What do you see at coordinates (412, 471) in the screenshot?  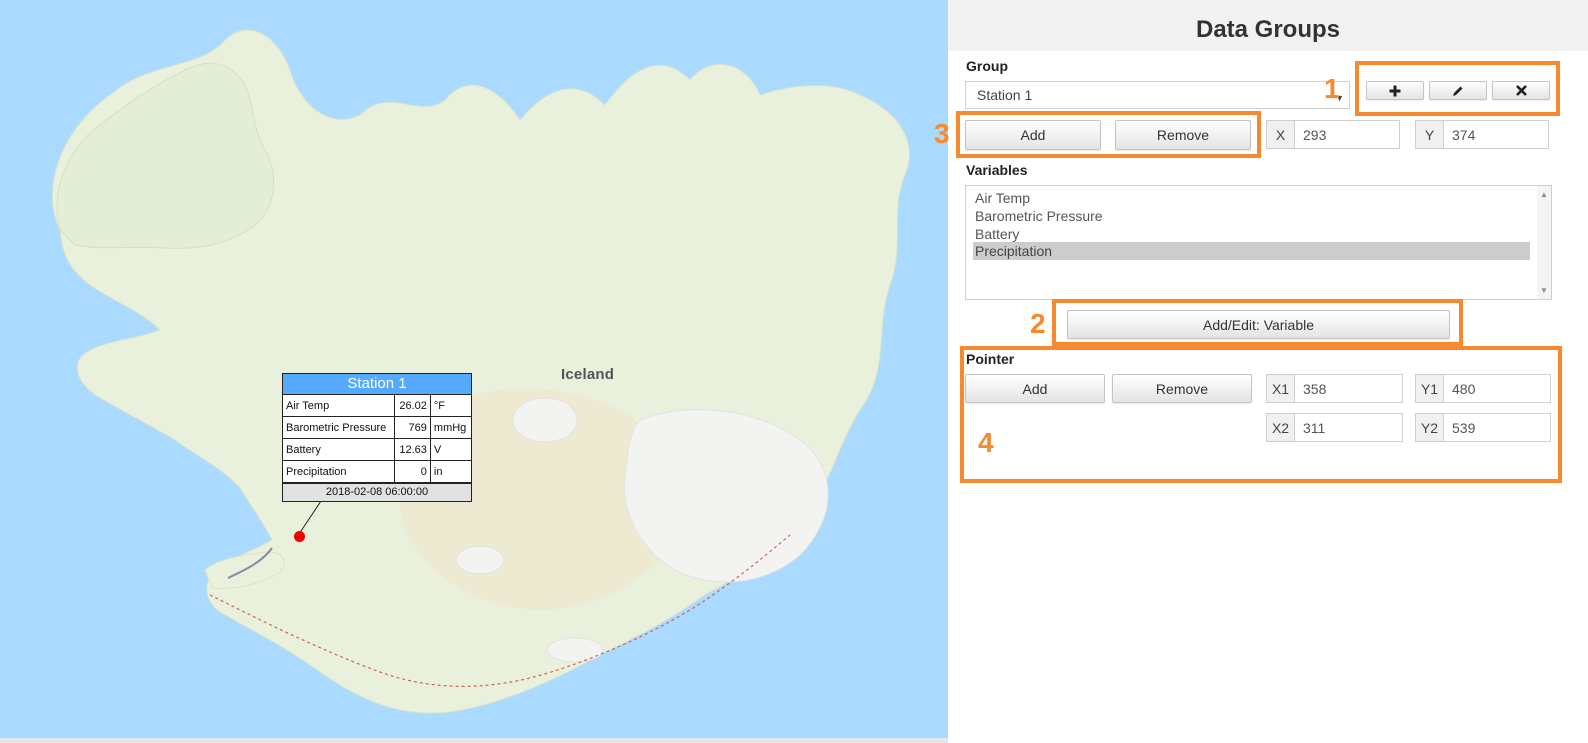 I see `popup-var-value: 0` at bounding box center [412, 471].